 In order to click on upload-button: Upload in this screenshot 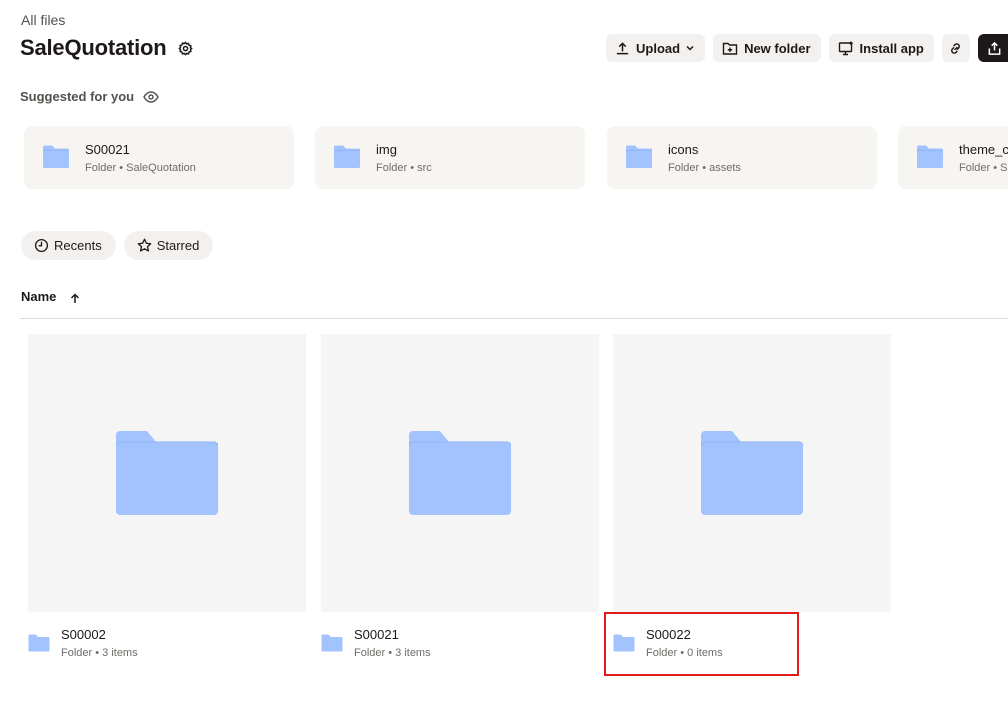, I will do `click(656, 48)`.